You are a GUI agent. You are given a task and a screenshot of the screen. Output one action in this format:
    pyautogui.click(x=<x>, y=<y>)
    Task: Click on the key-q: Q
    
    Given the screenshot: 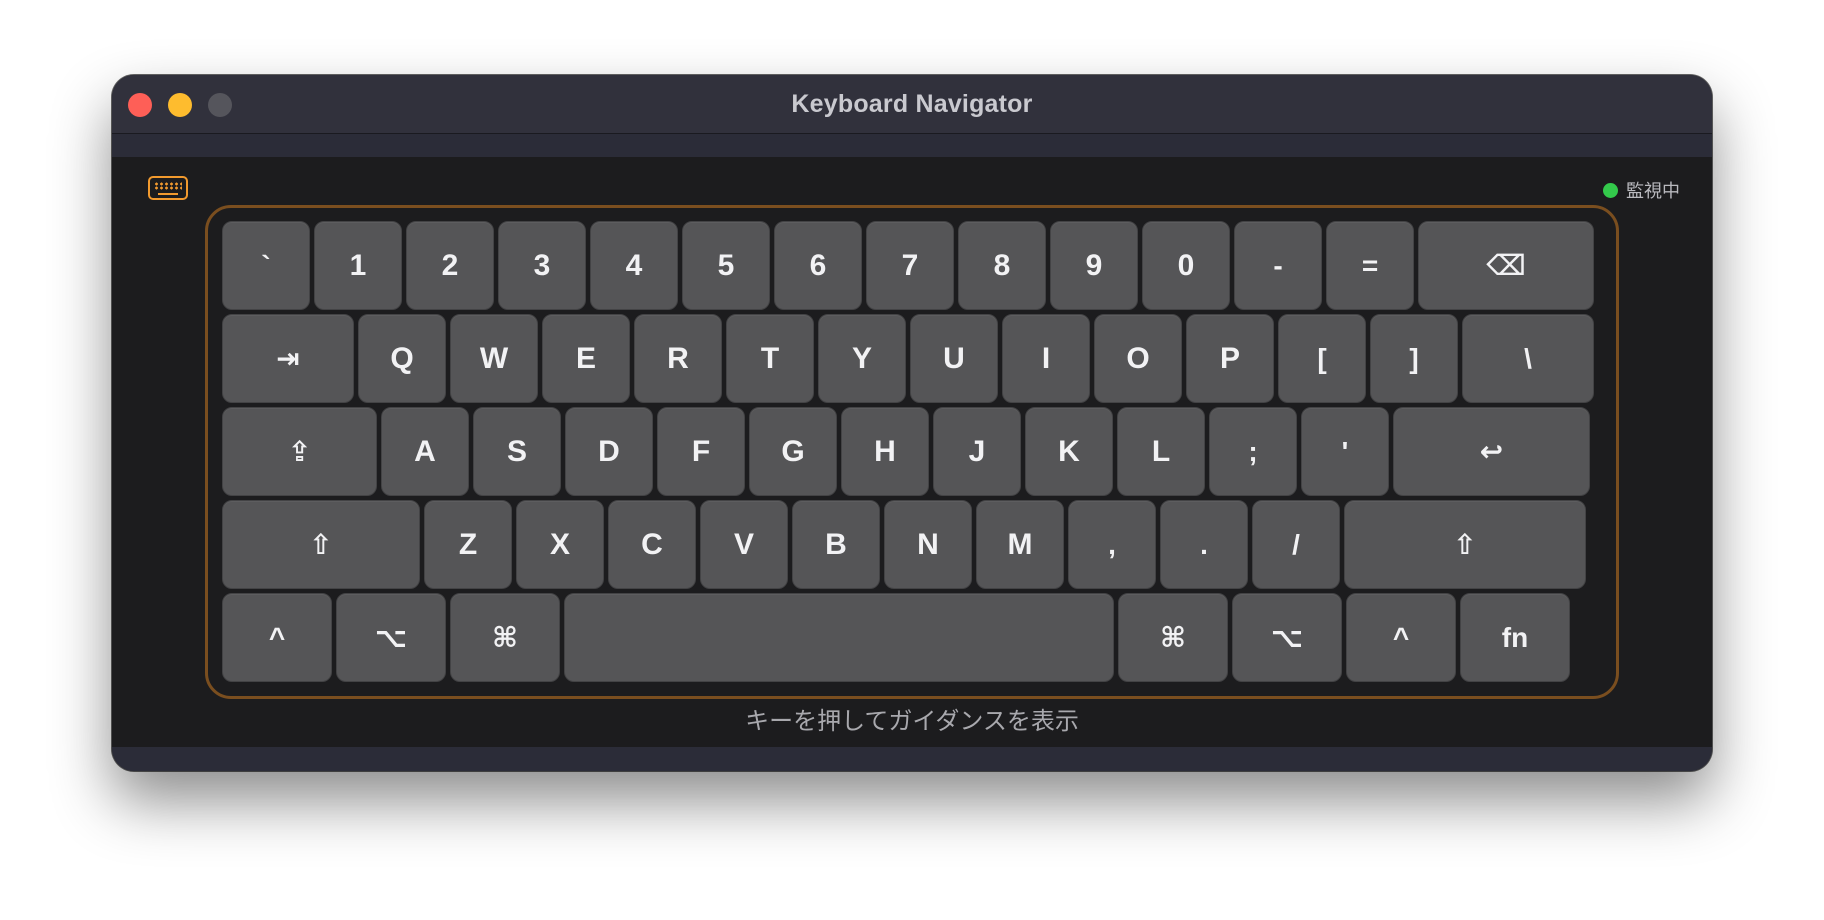 What is the action you would take?
    pyautogui.click(x=402, y=358)
    